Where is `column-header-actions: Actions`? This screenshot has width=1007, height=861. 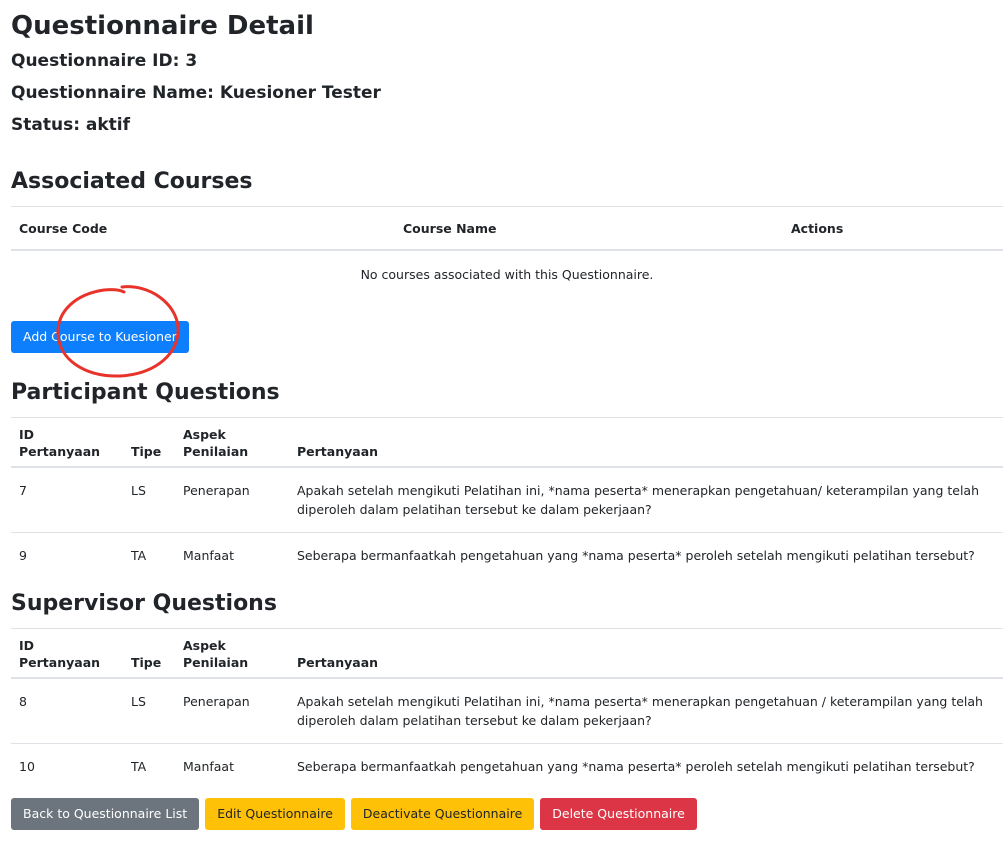 column-header-actions: Actions is located at coordinates (893, 228).